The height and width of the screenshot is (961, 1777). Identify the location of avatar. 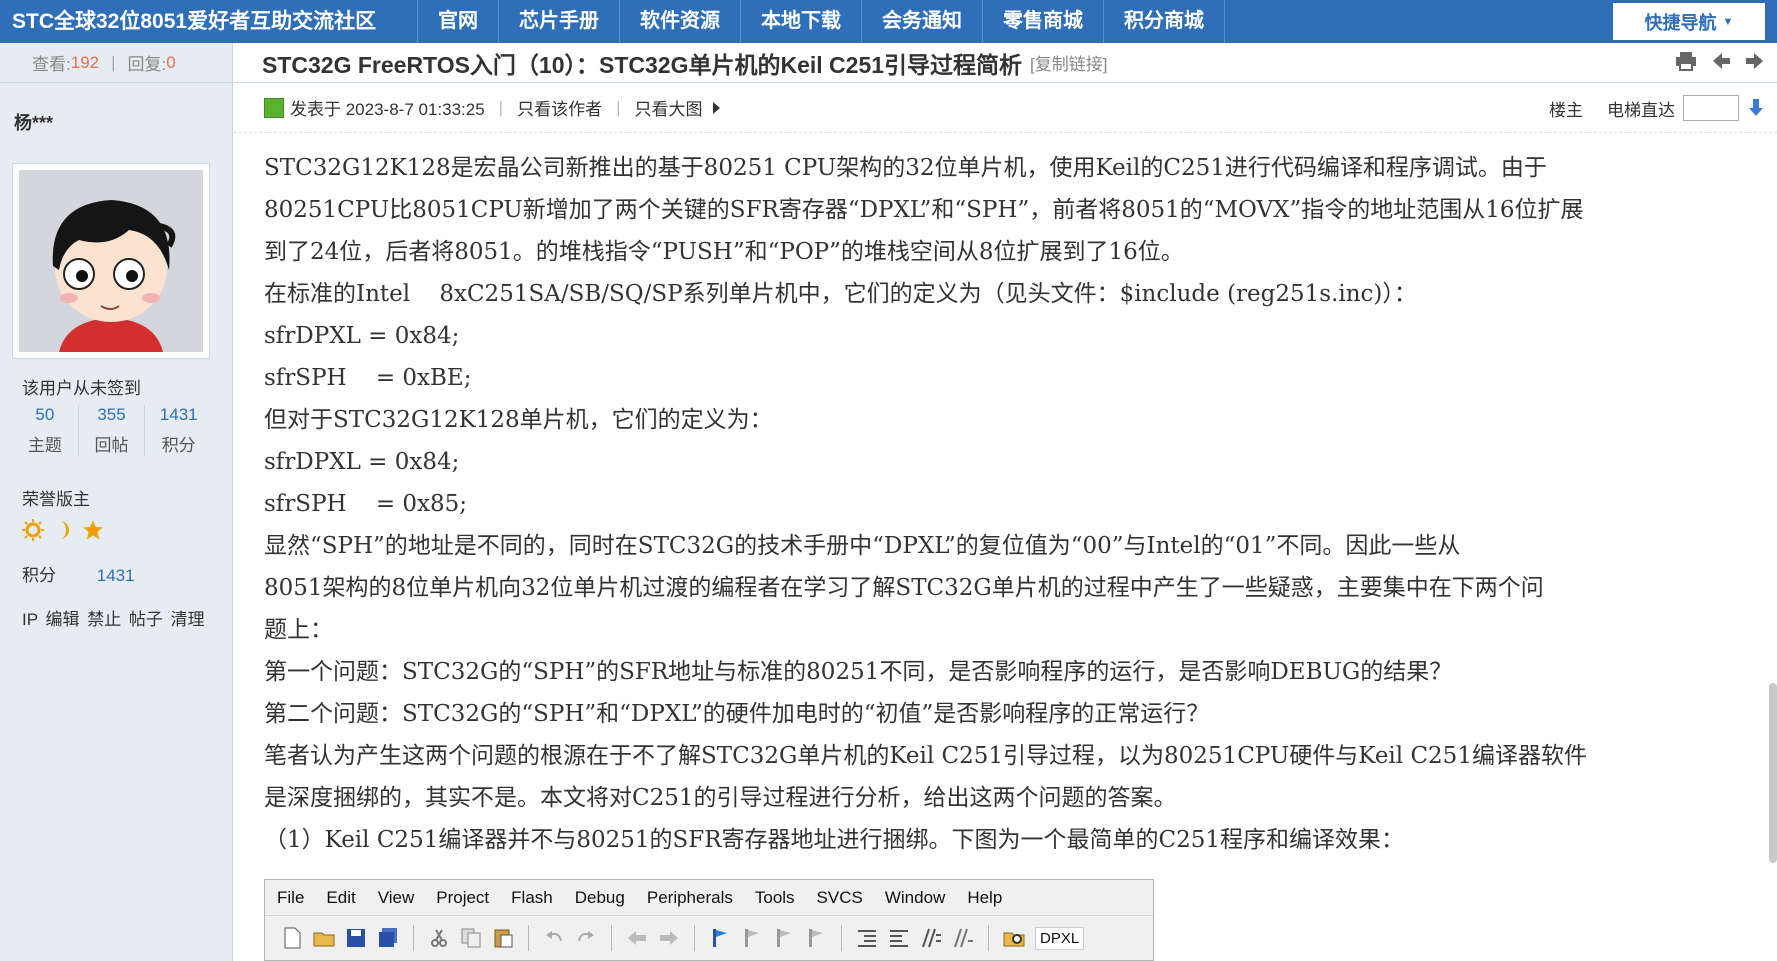
(111, 261).